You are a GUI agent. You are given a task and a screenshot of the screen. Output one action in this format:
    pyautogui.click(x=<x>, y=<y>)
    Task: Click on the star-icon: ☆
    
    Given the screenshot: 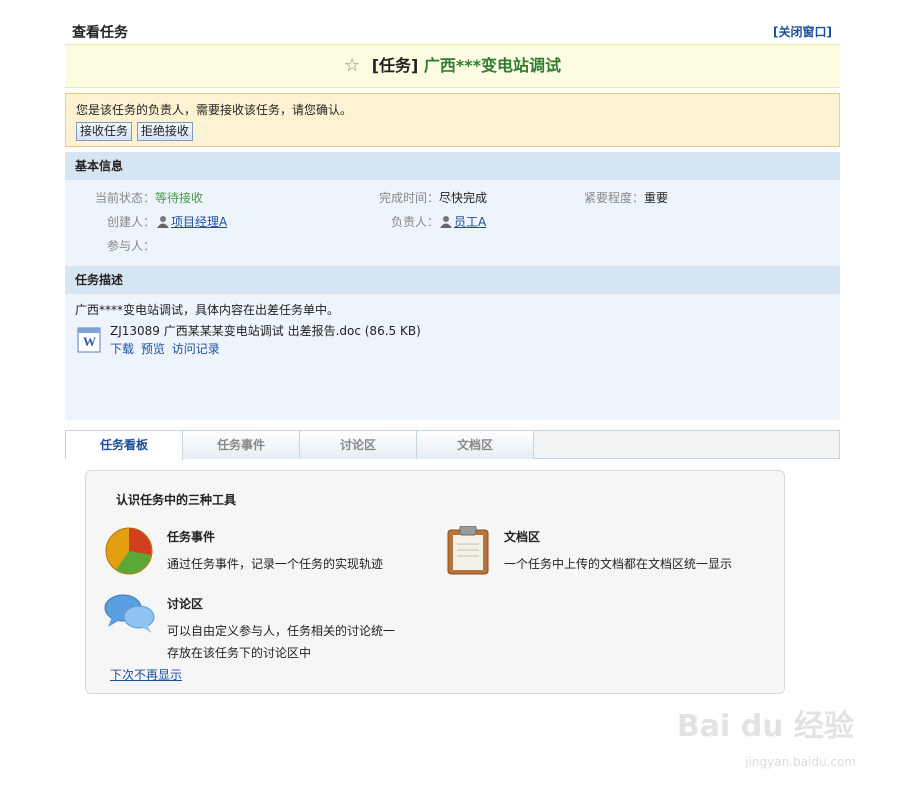 What is the action you would take?
    pyautogui.click(x=352, y=65)
    